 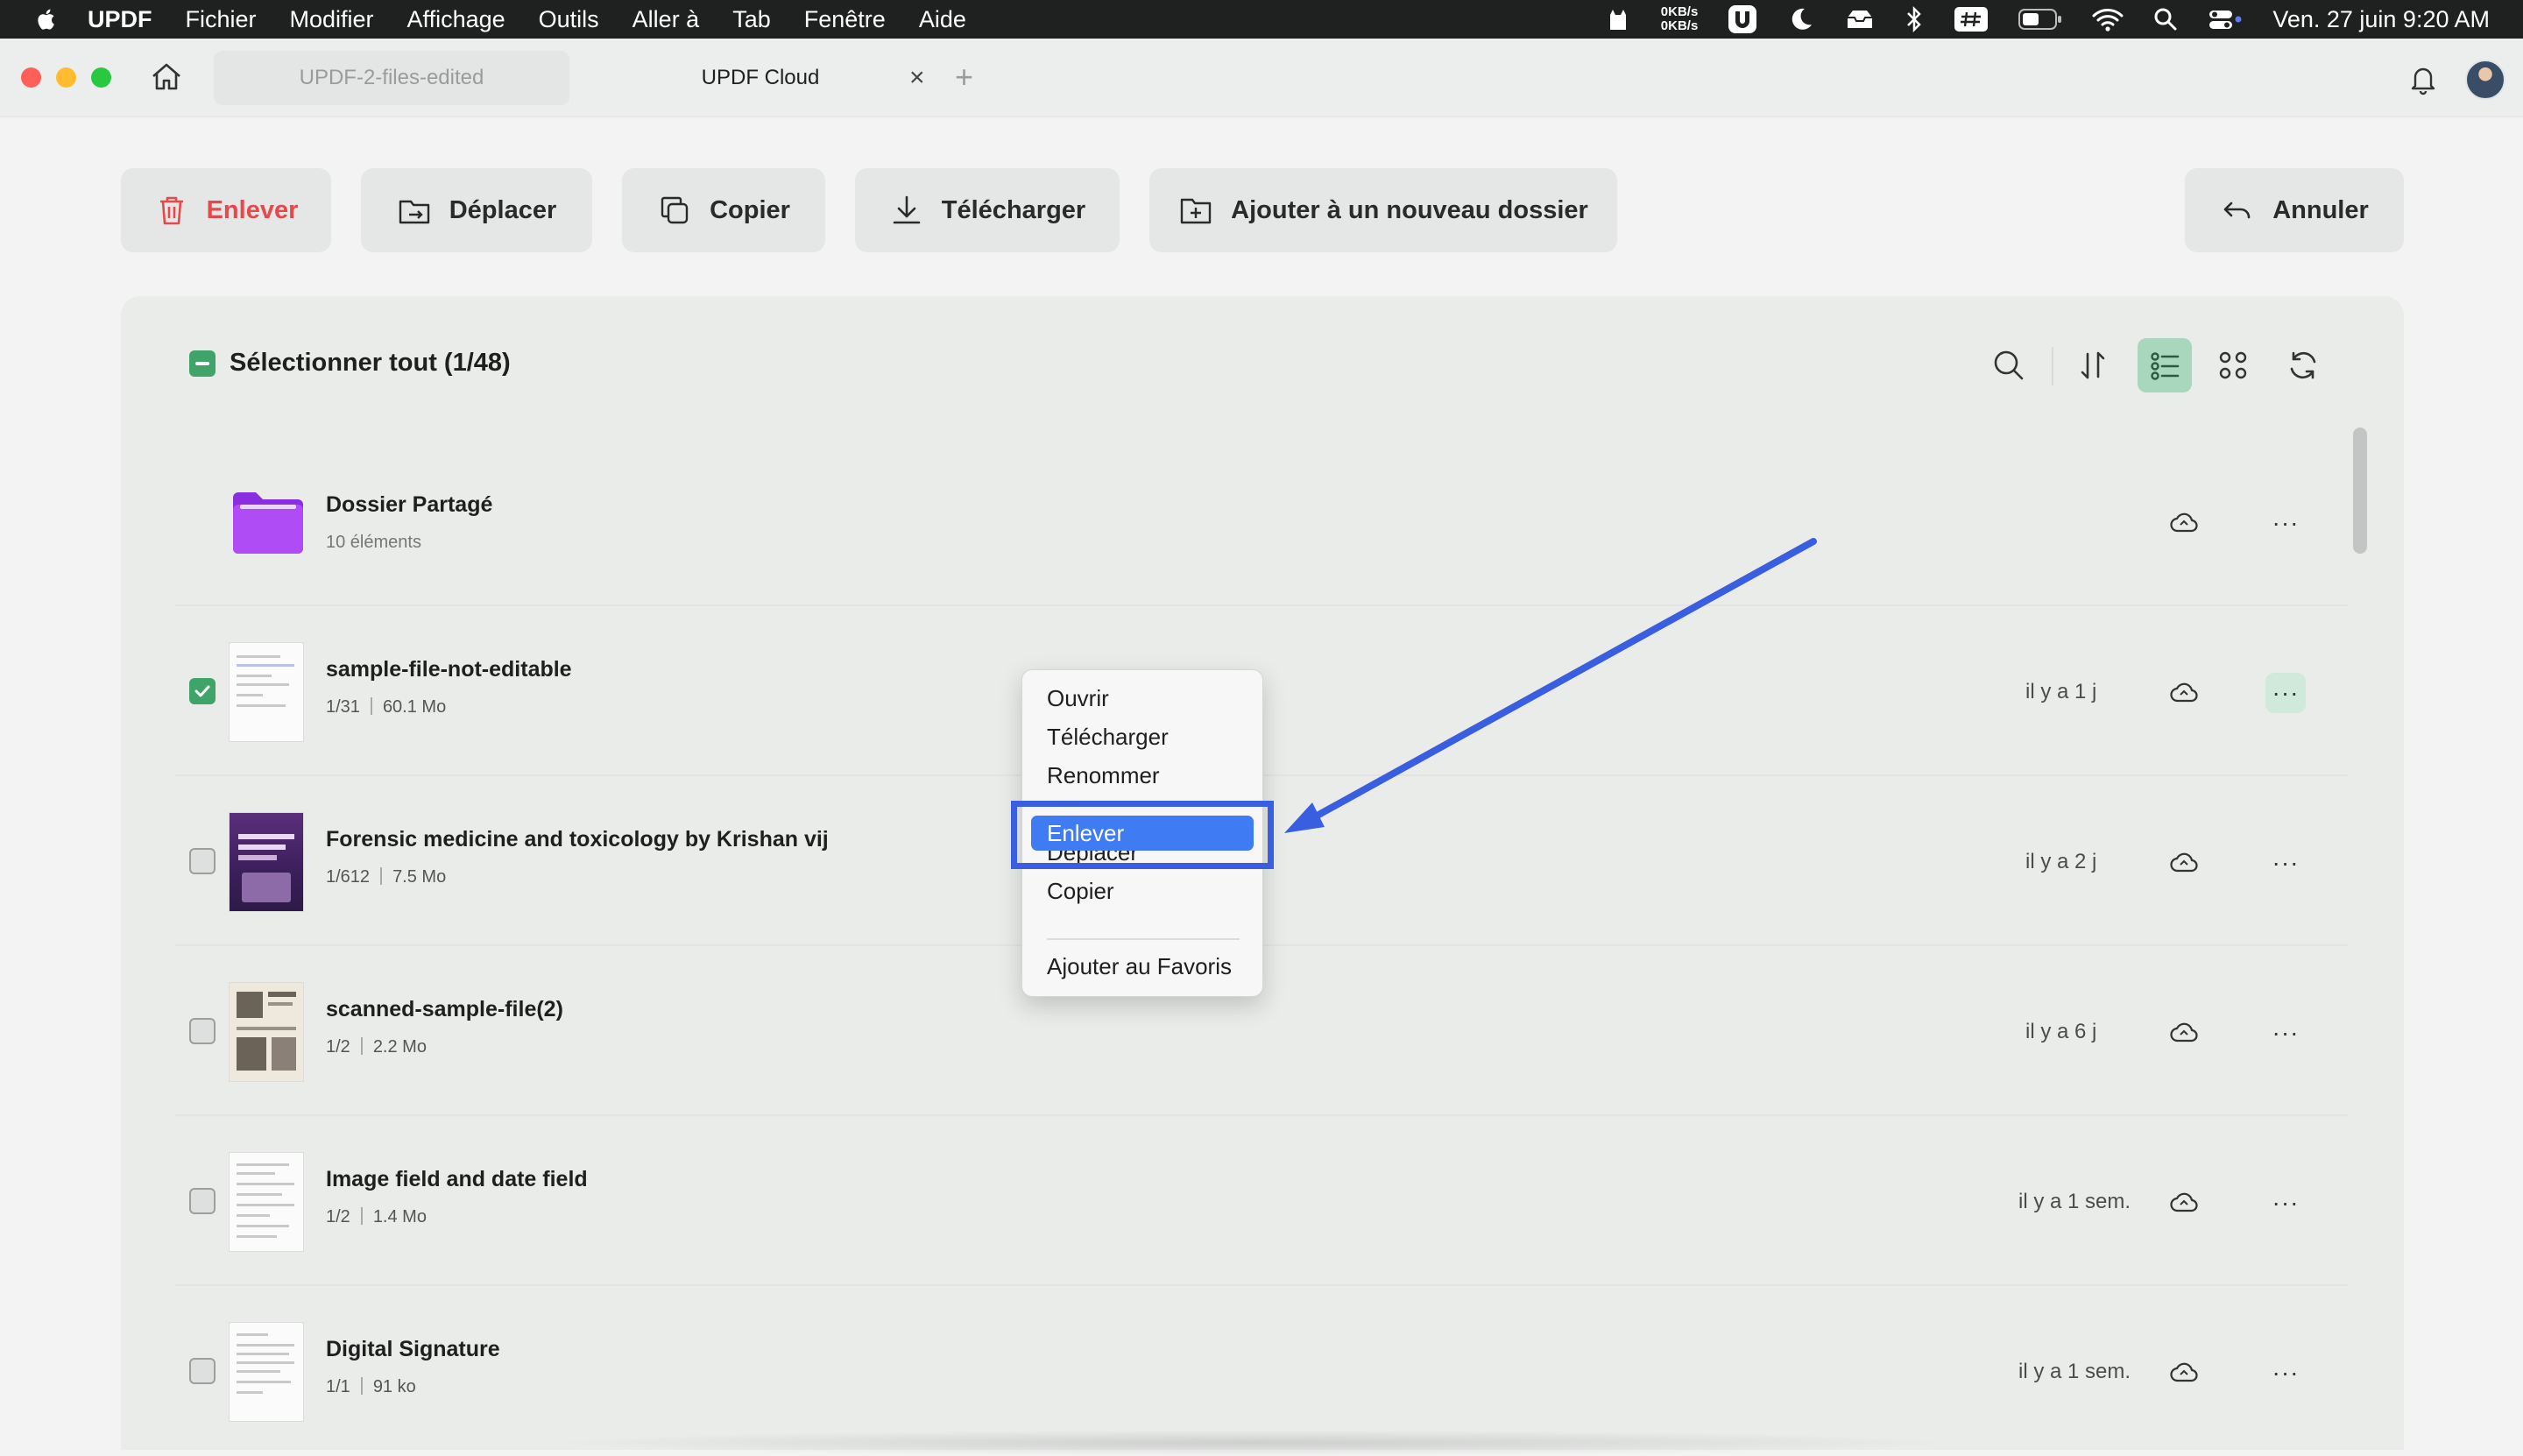 What do you see at coordinates (964, 77) in the screenshot?
I see `new-tab-button: +` at bounding box center [964, 77].